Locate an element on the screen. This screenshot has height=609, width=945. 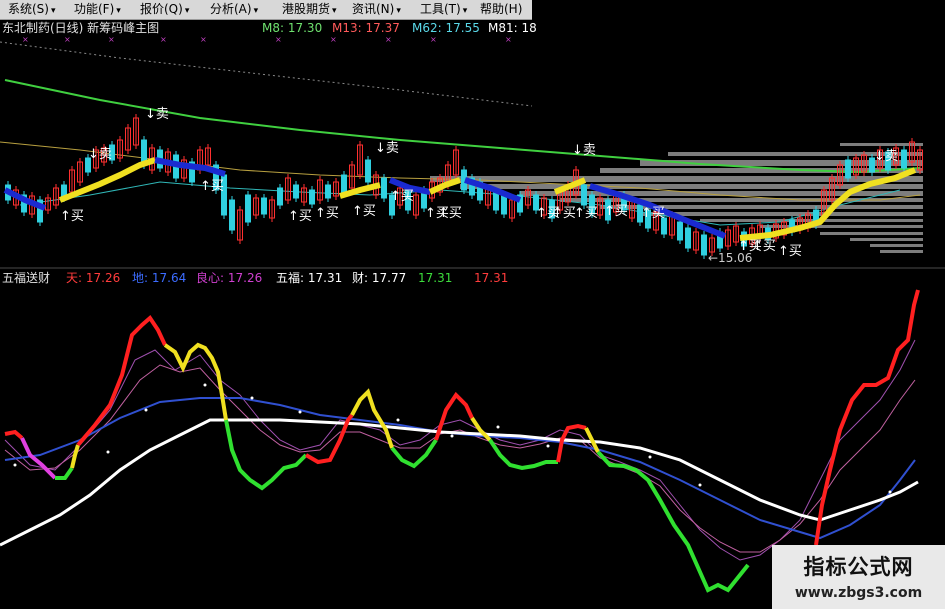
menu-system-label: 系统(S) is located at coordinates (28, 9).